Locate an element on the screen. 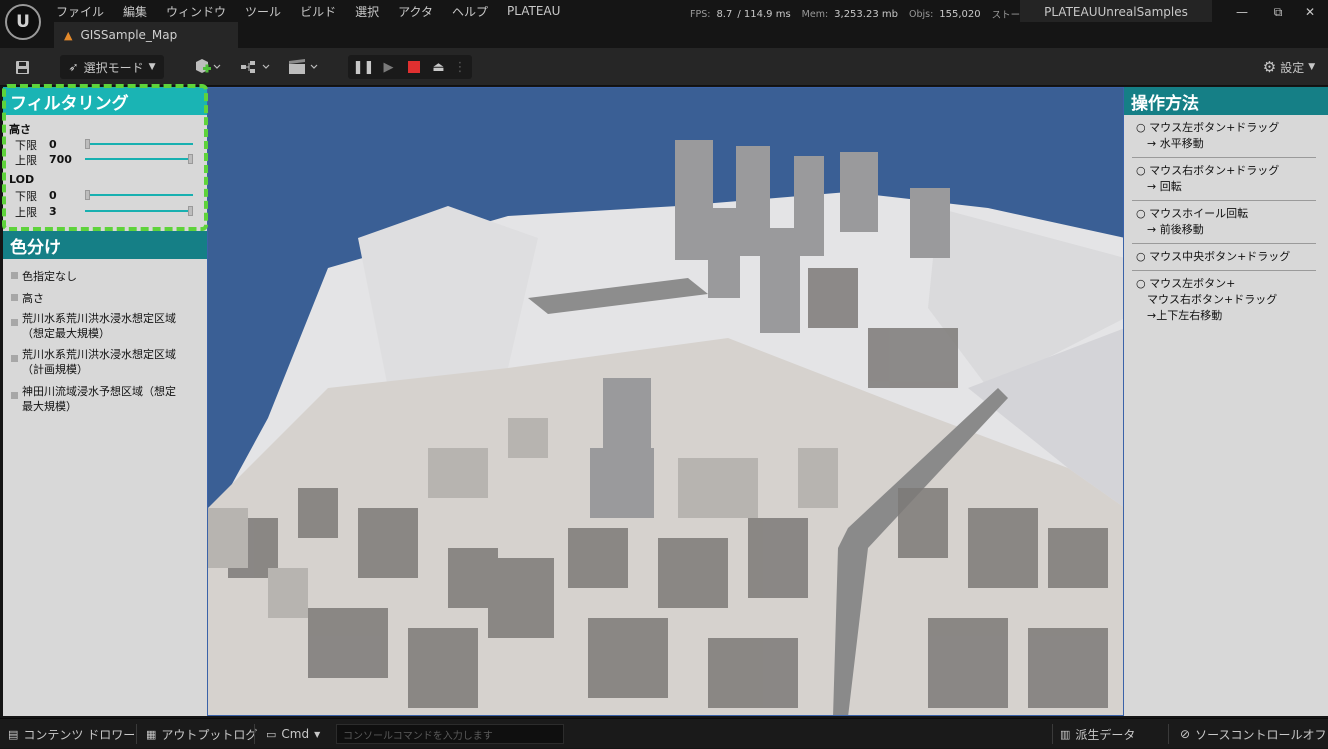  frame-time-value: / 114.9 ms is located at coordinates (764, 14).